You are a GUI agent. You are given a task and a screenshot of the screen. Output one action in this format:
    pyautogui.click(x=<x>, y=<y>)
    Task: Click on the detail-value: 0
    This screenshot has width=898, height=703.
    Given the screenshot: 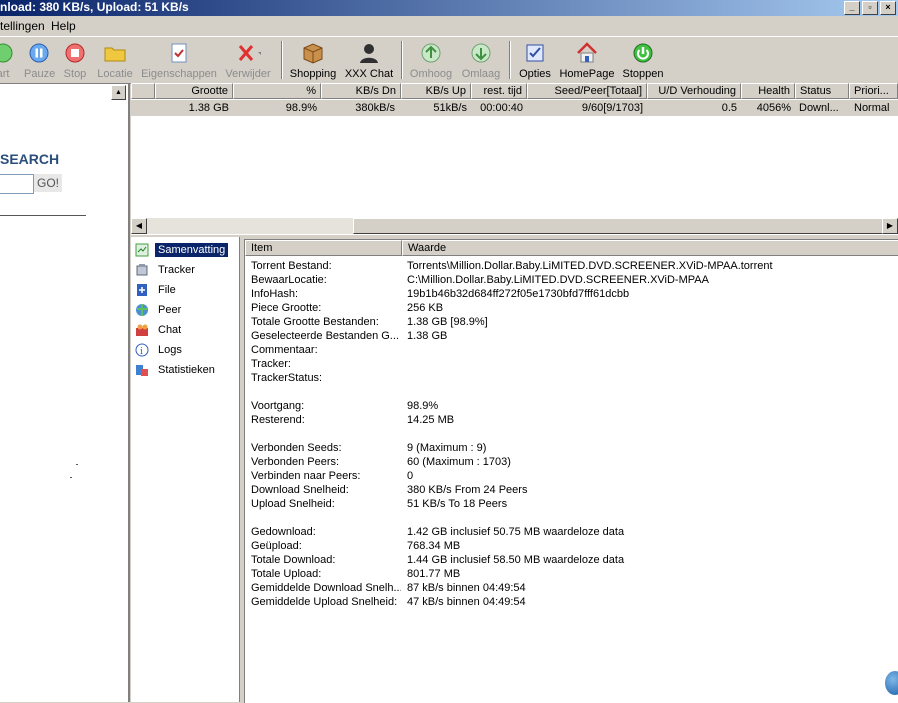 What is the action you would take?
    pyautogui.click(x=410, y=476)
    